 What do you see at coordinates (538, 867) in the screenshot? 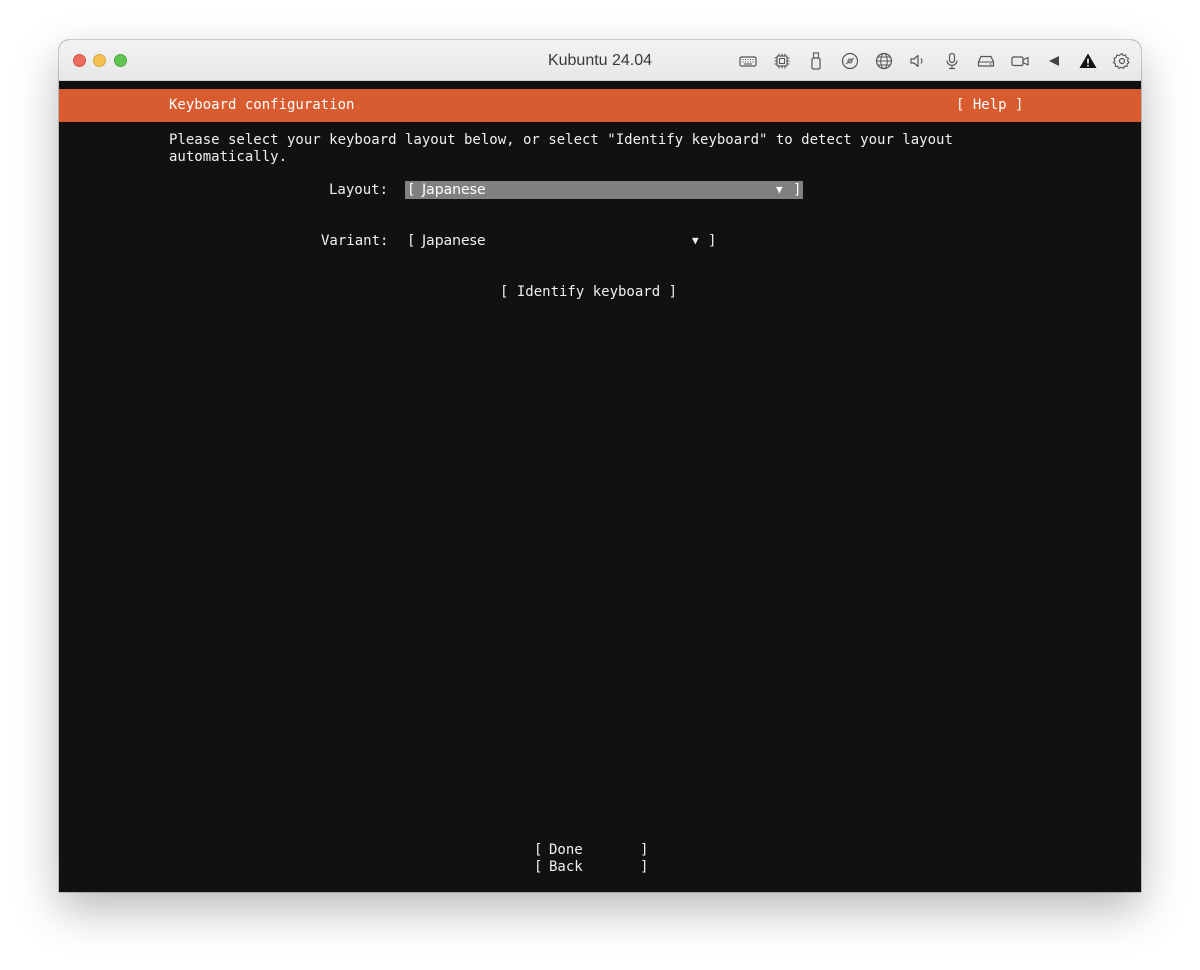
I see `back-bracket-open: [` at bounding box center [538, 867].